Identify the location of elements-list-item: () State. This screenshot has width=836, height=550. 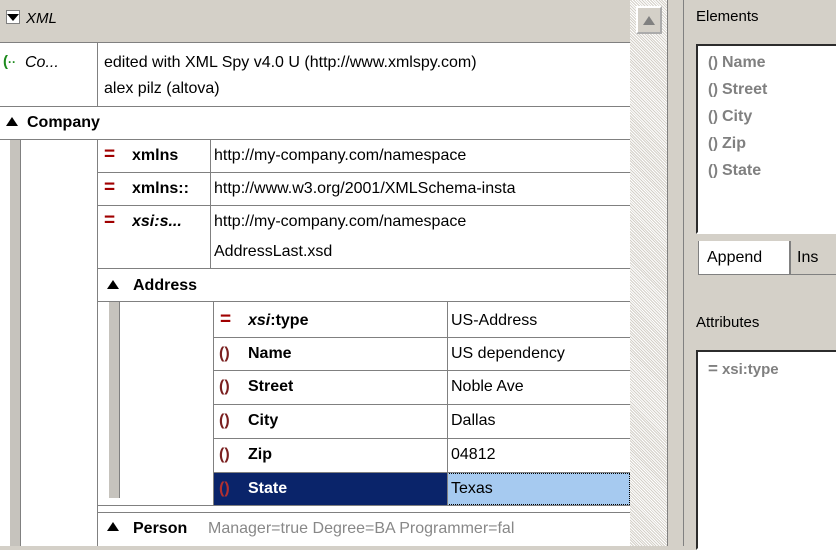
(734, 171).